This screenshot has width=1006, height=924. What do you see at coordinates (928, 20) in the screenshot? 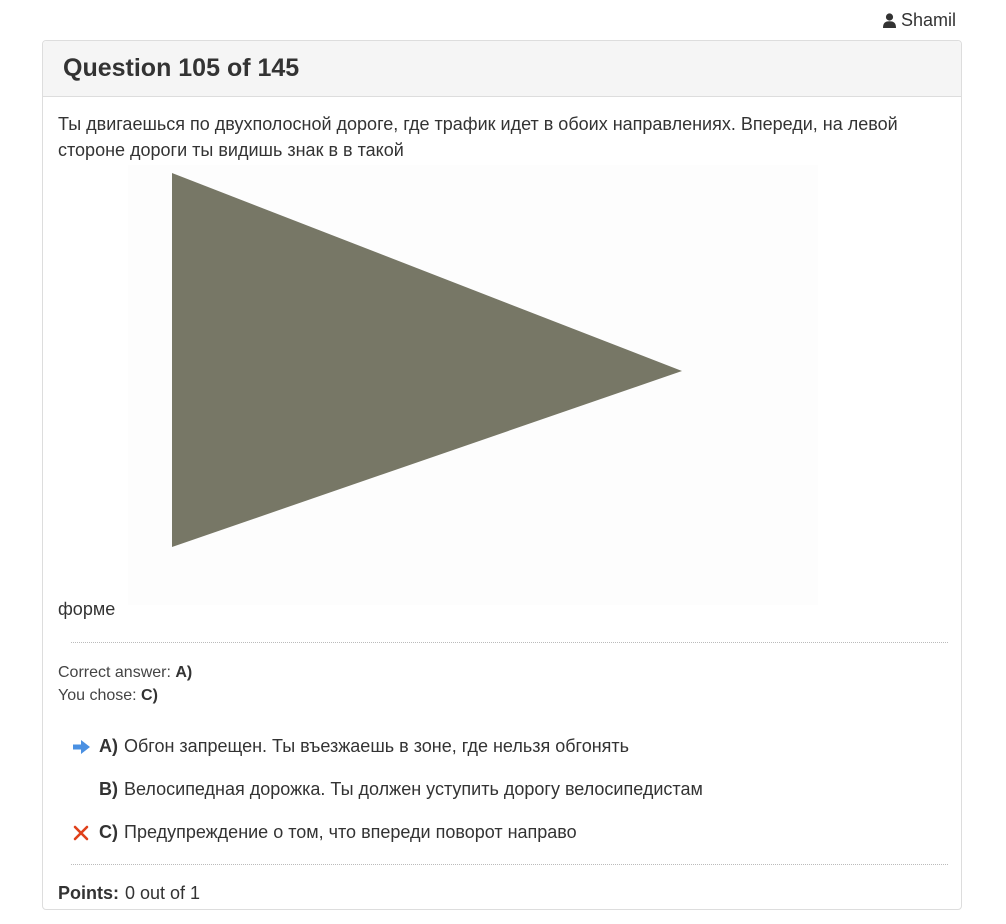
I see `user-name: Shamil` at bounding box center [928, 20].